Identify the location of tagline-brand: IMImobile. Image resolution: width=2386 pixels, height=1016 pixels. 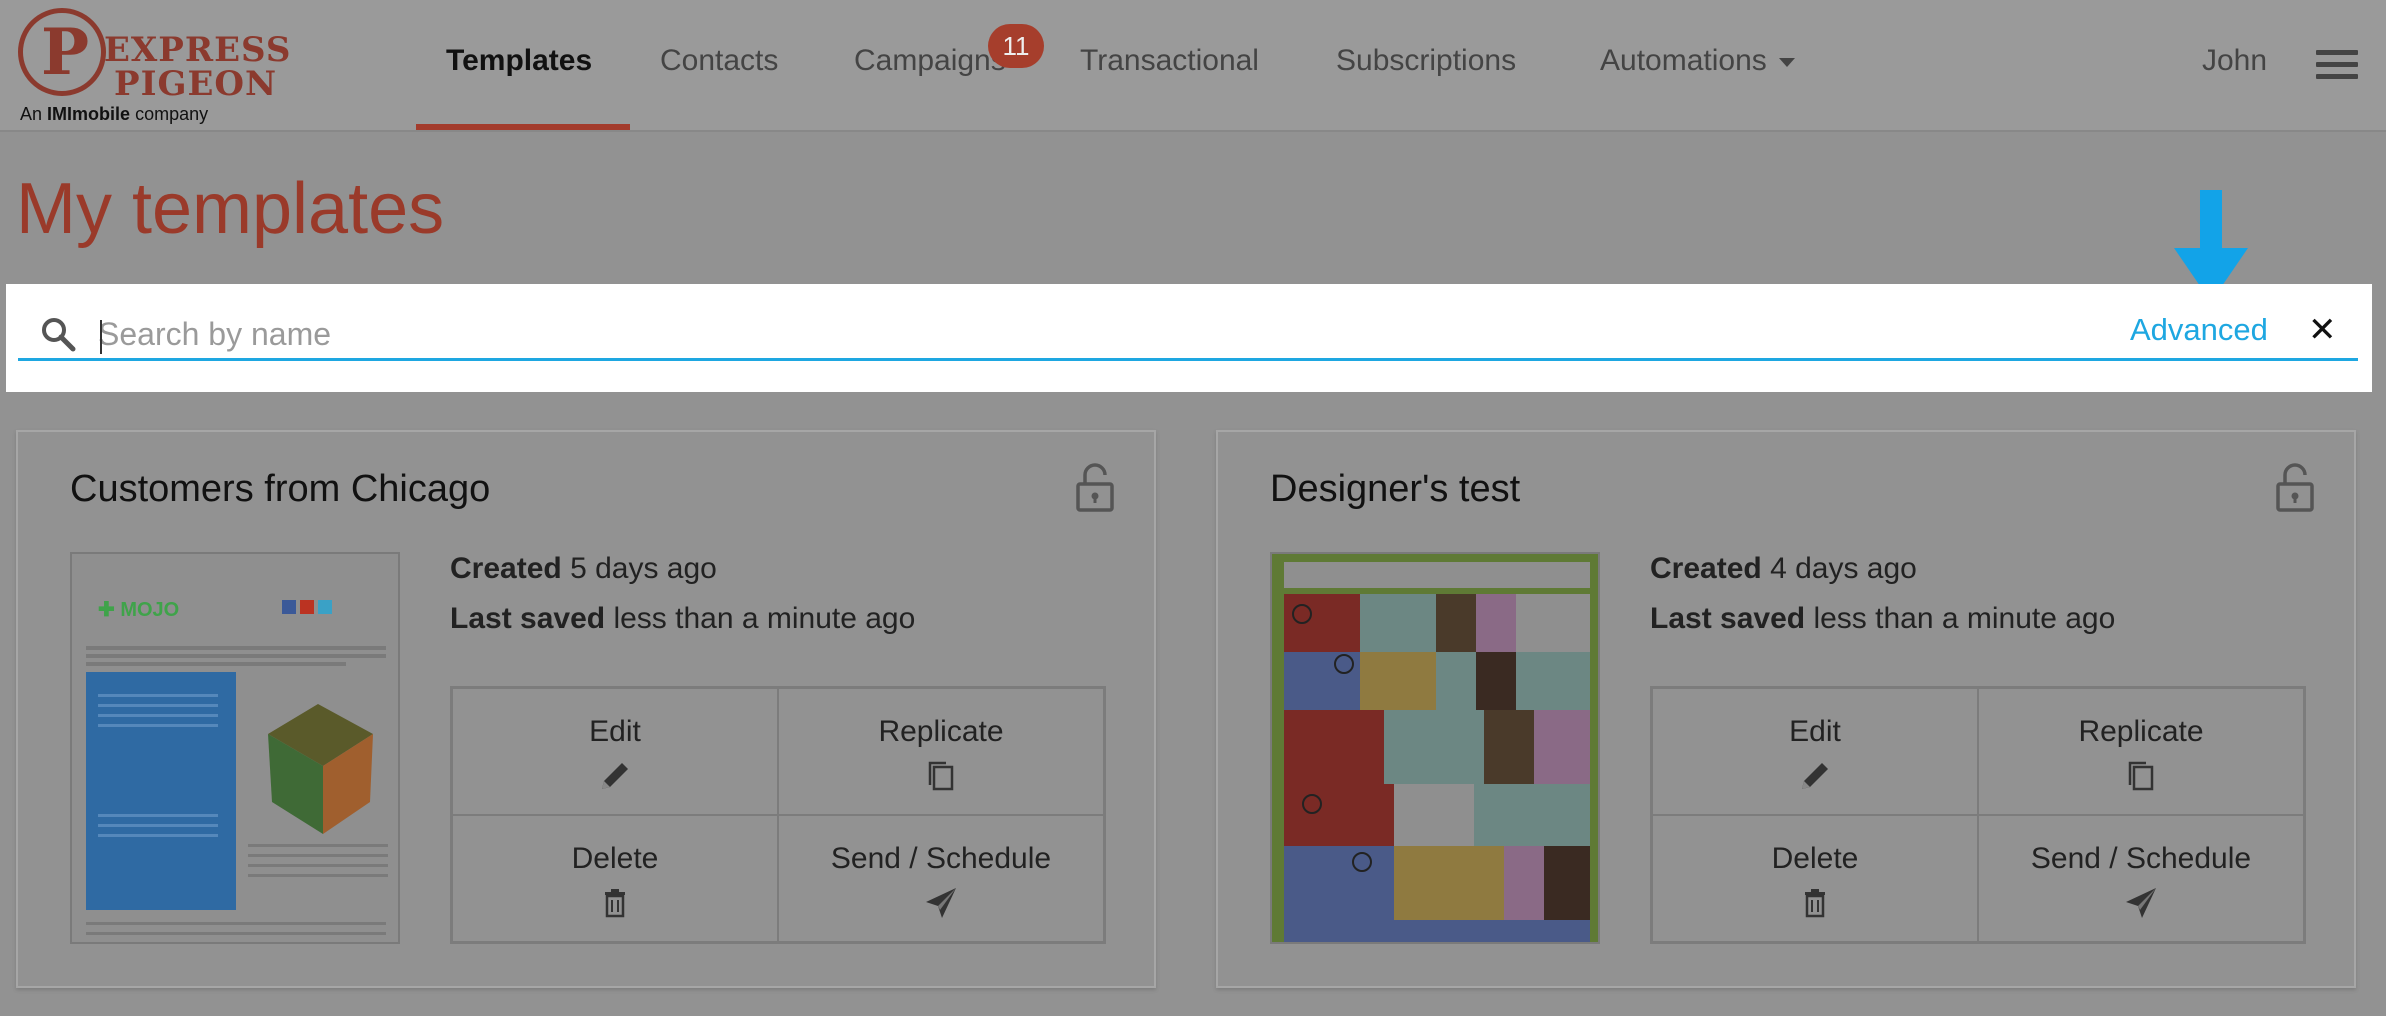
(89, 114).